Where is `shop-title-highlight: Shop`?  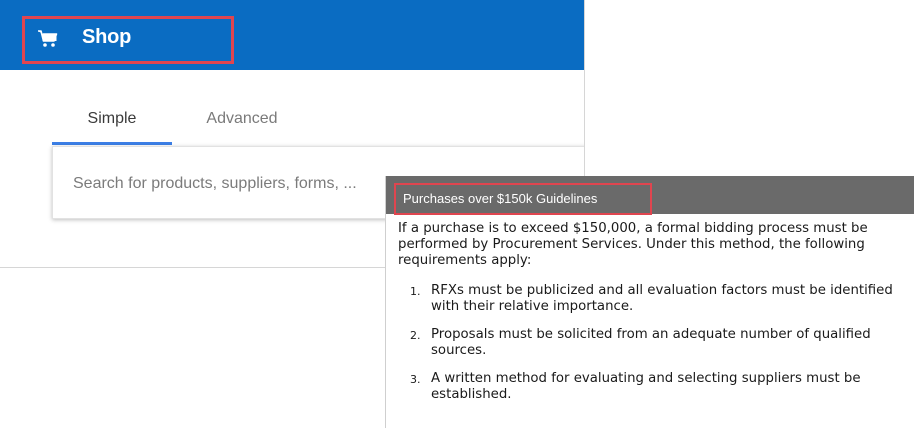 shop-title-highlight: Shop is located at coordinates (128, 40).